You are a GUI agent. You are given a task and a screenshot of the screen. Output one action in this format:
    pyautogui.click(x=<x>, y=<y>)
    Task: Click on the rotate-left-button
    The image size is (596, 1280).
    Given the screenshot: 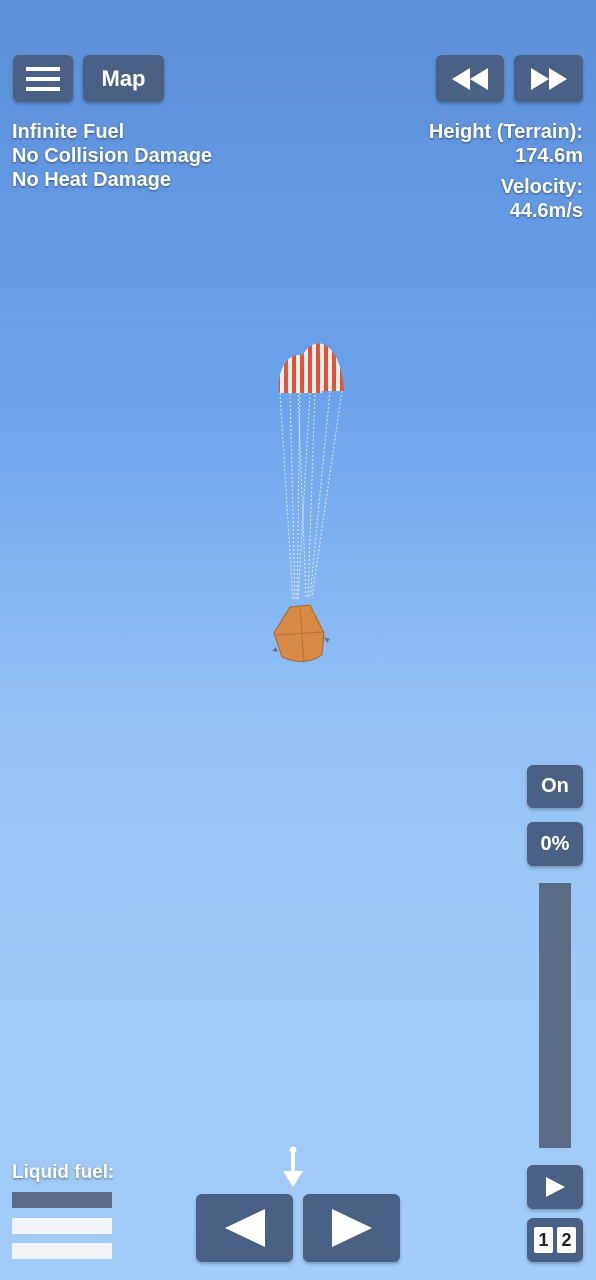 What is the action you would take?
    pyautogui.click(x=244, y=1228)
    